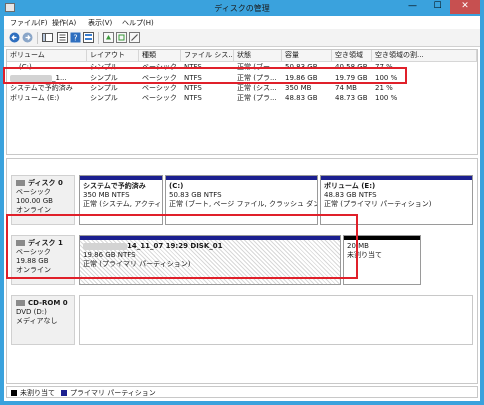 This screenshot has width=484, height=405. Describe the element at coordinates (114, 186) in the screenshot. I see `partition-title: システムで予約済み` at that location.